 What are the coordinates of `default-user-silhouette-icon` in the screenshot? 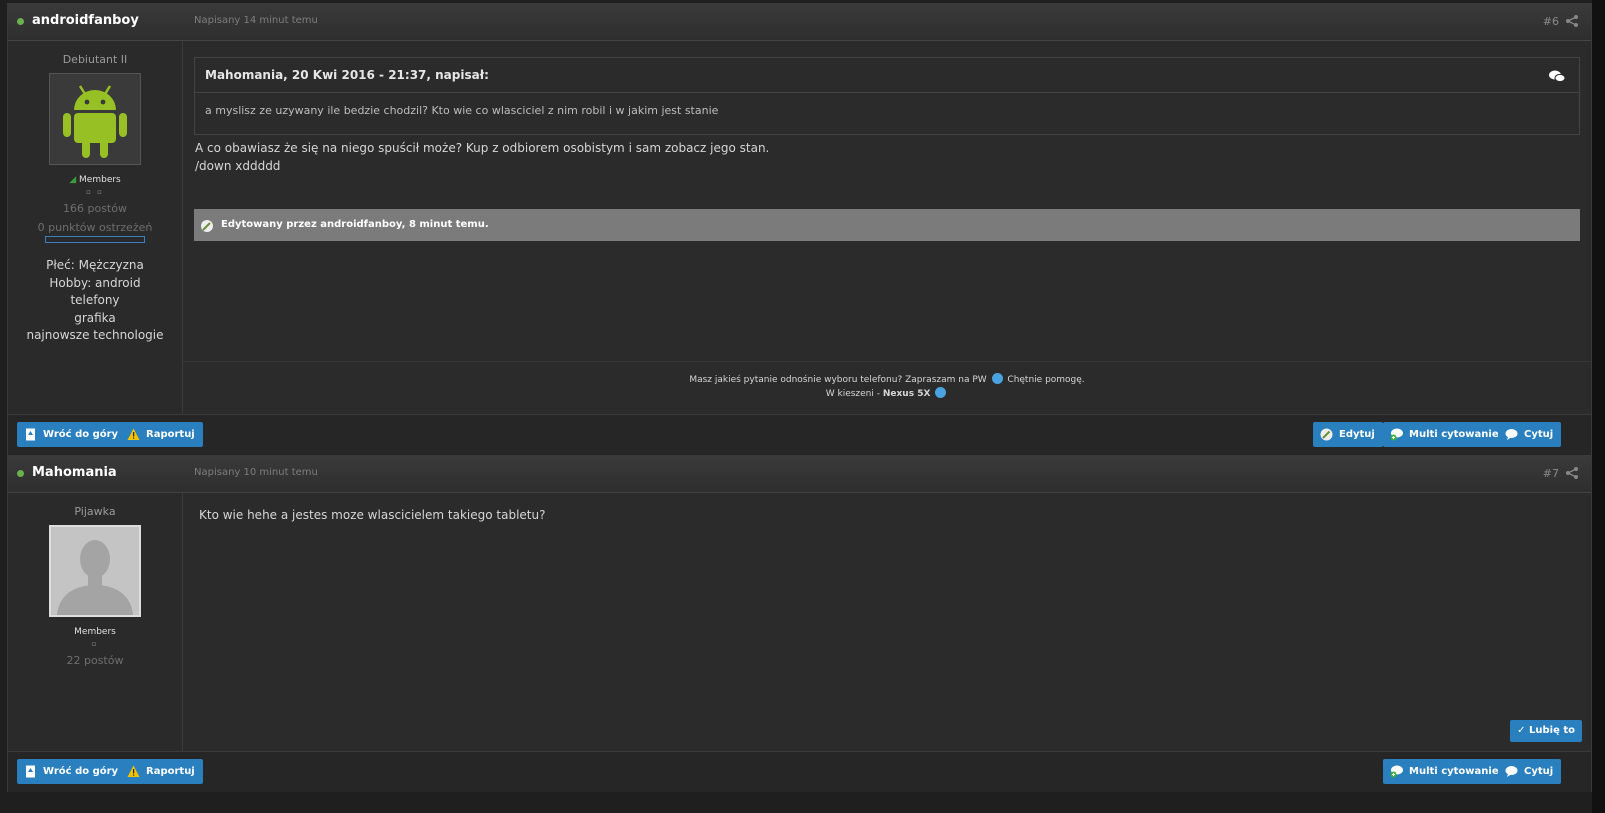 It's located at (95, 571).